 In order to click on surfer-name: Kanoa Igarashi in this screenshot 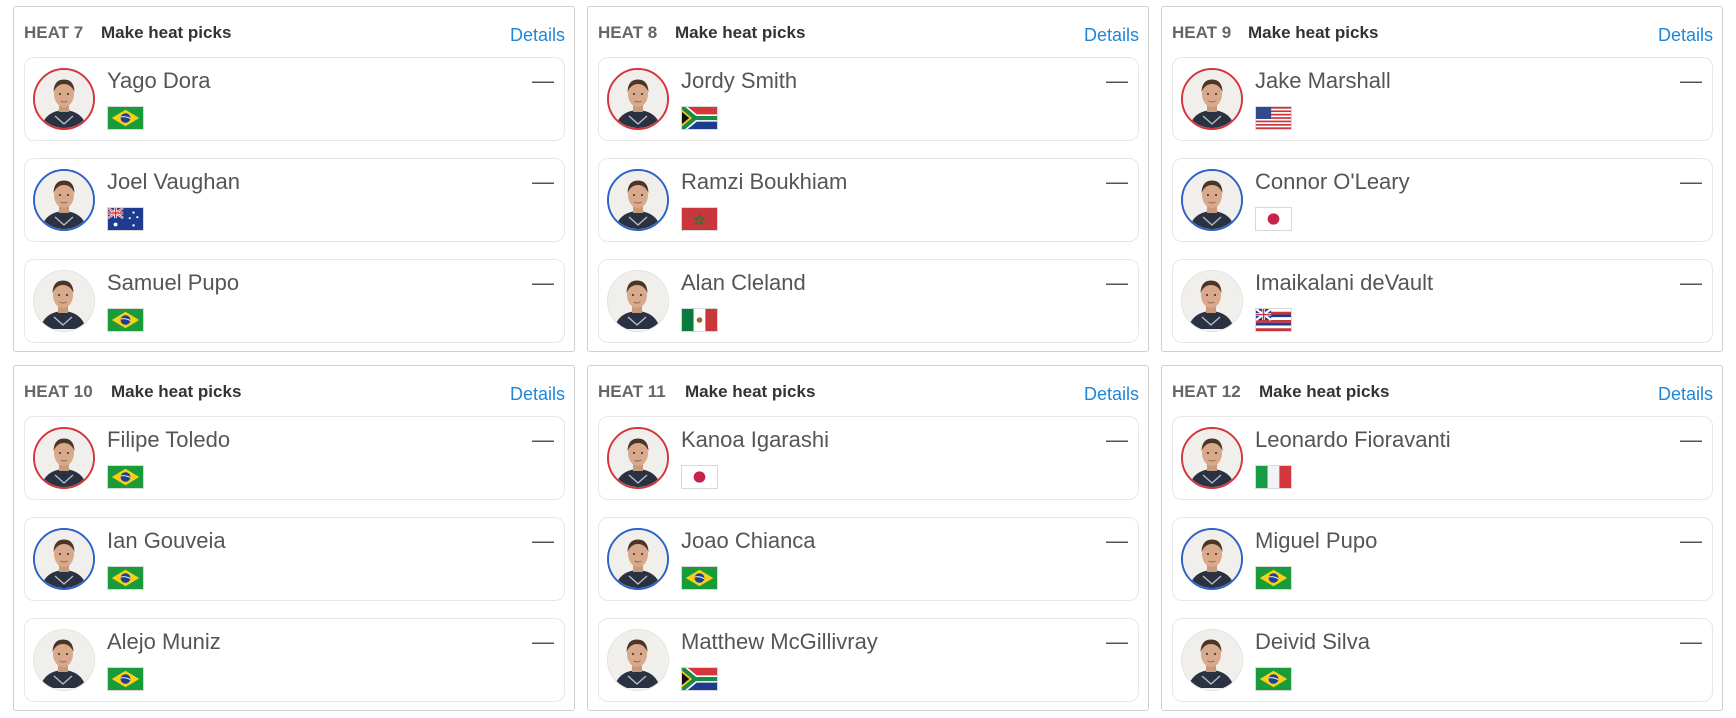, I will do `click(755, 439)`.